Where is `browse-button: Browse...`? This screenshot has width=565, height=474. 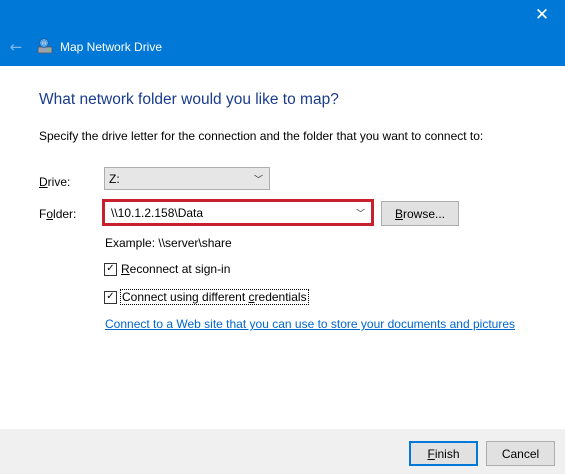
browse-button: Browse... is located at coordinates (420, 213).